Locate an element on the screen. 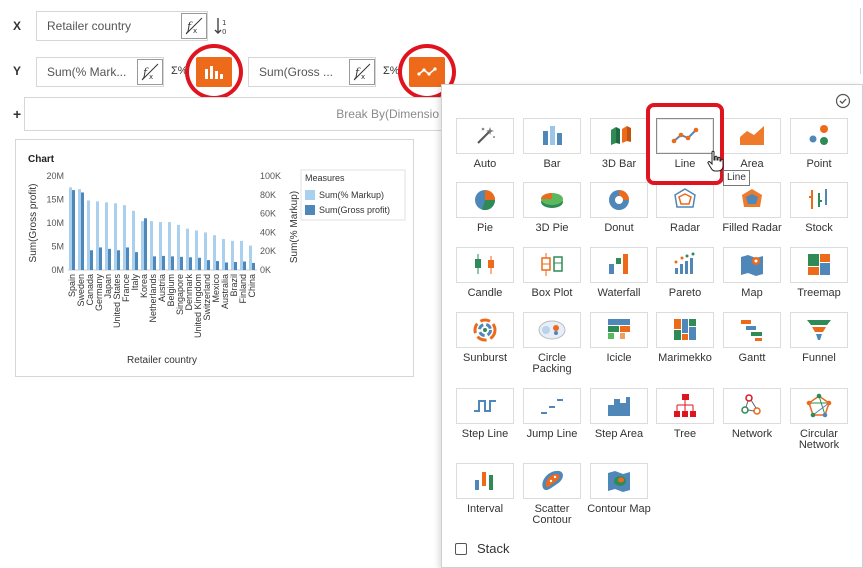  chart-type-radar-thumb is located at coordinates (685, 200).